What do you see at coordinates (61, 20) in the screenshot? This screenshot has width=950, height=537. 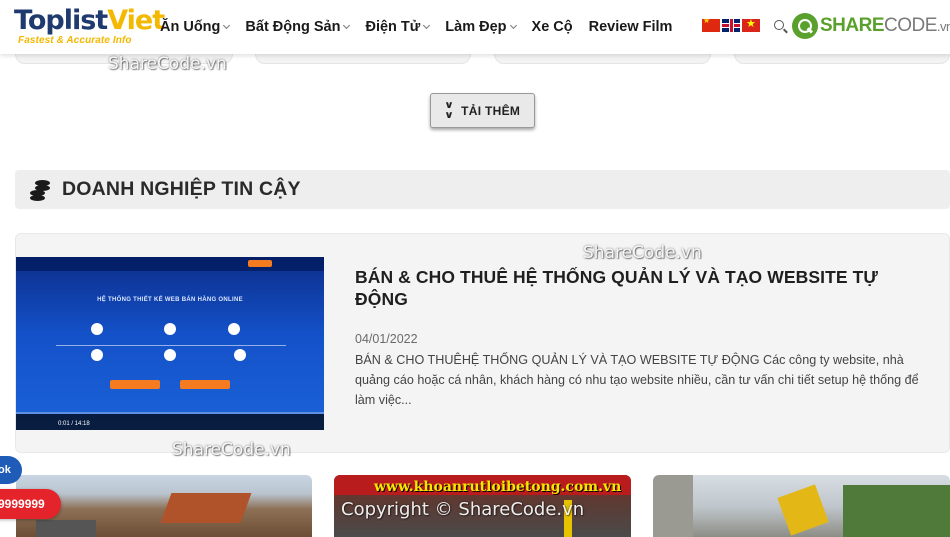 I see `logo-word-toplist: Toplist` at bounding box center [61, 20].